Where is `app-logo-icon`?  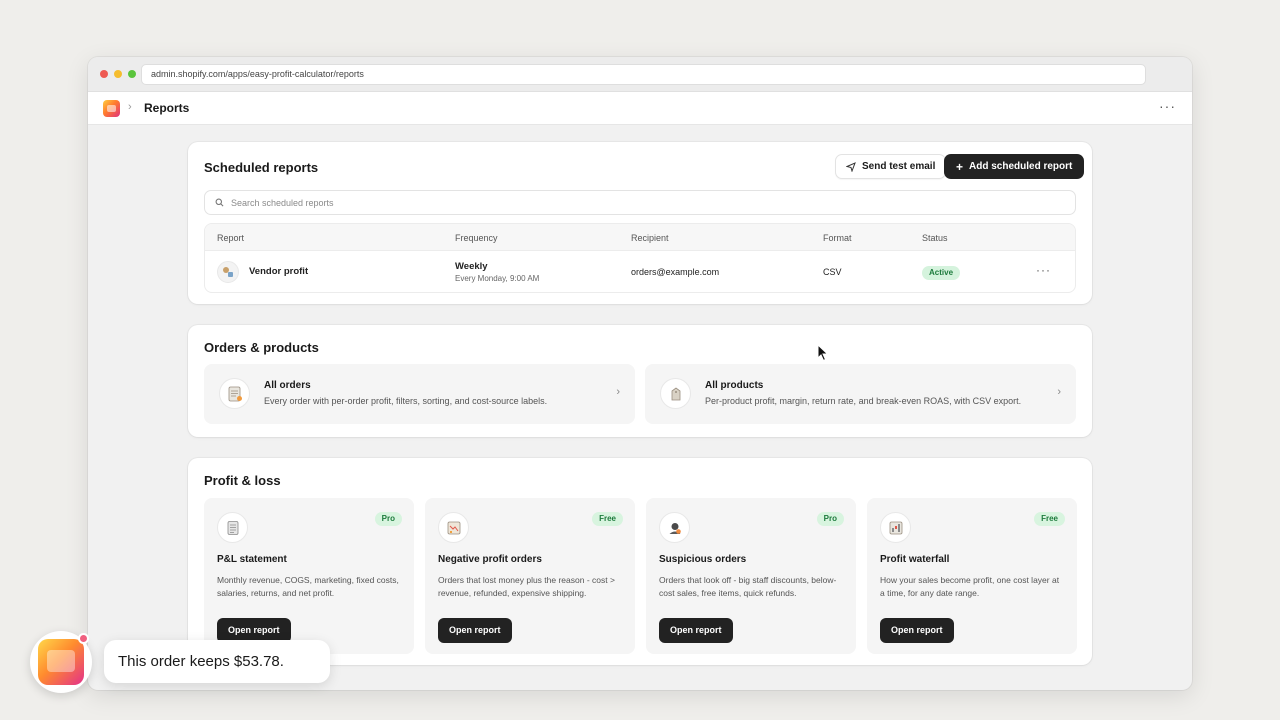 app-logo-icon is located at coordinates (111, 108).